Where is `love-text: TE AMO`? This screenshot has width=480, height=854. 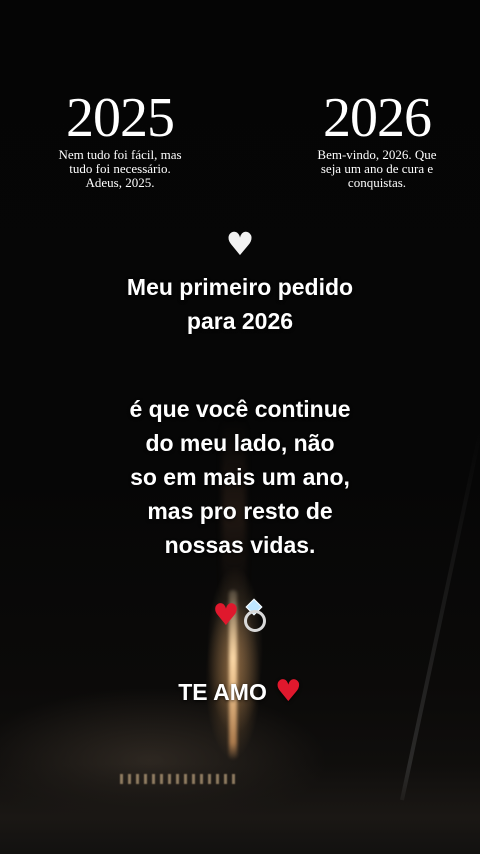 love-text: TE AMO is located at coordinates (222, 691).